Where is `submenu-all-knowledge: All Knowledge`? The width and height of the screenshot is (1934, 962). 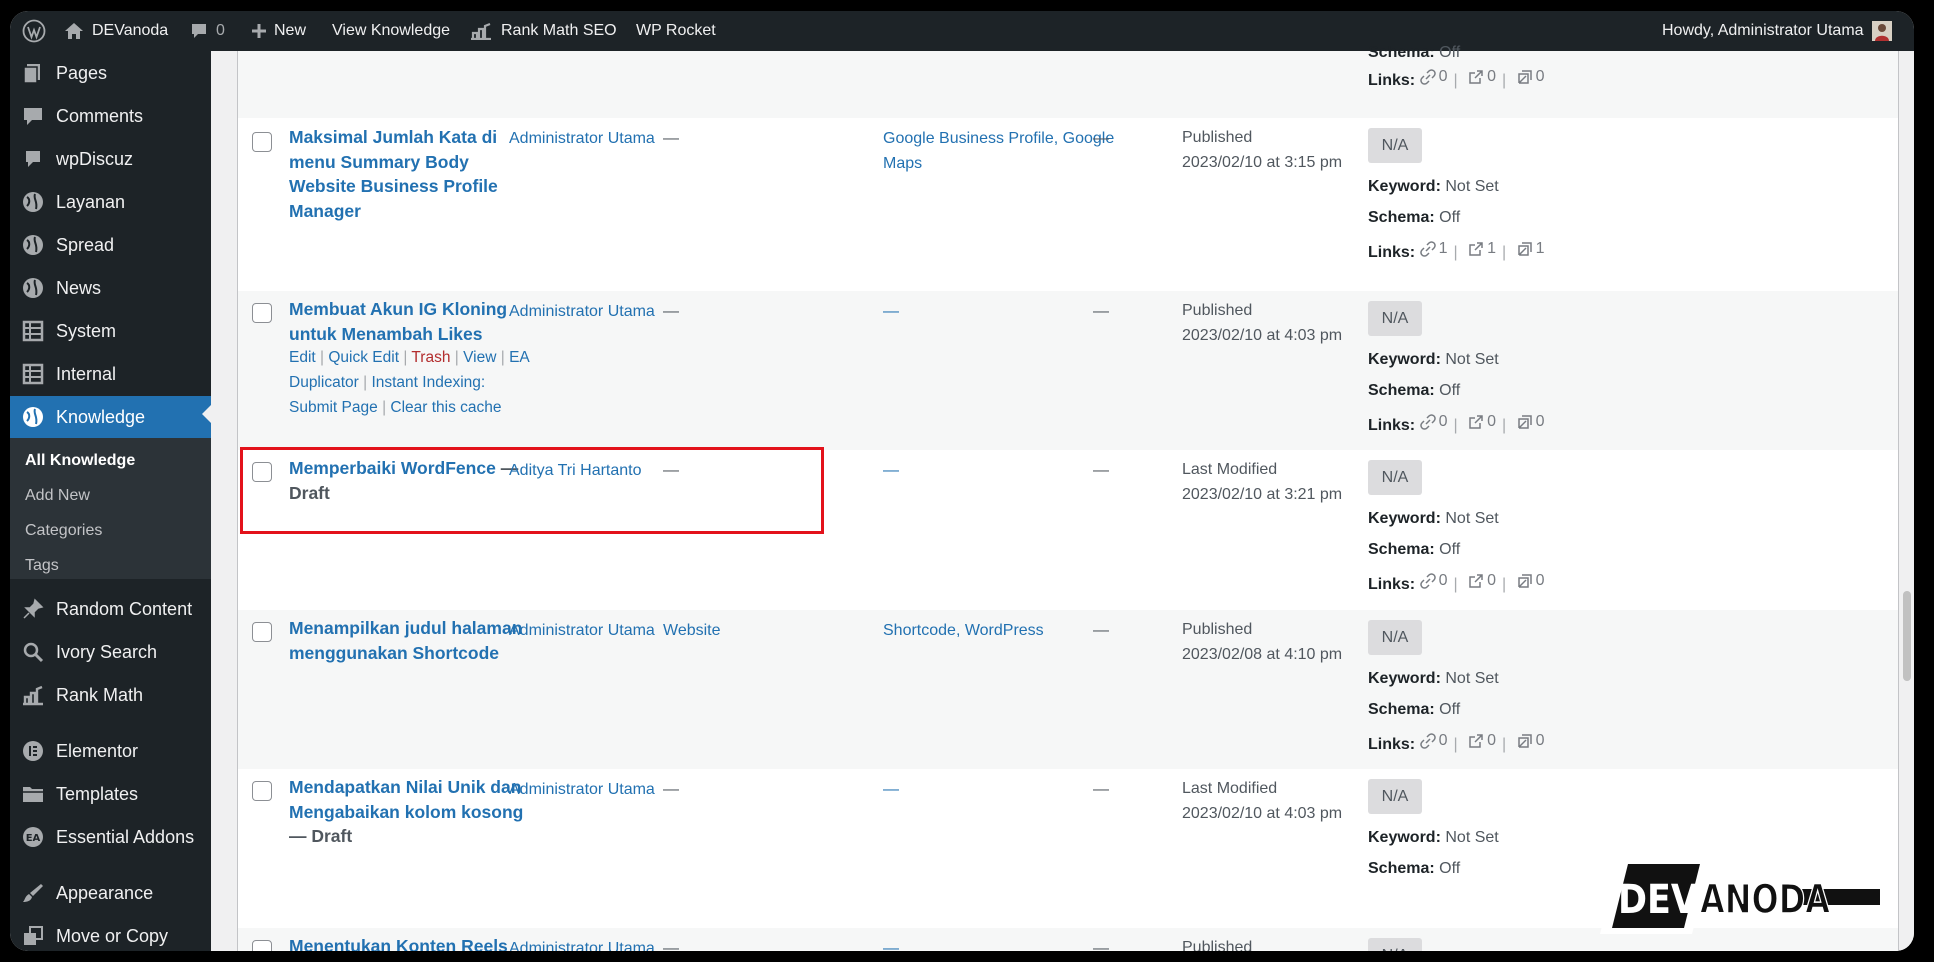 submenu-all-knowledge: All Knowledge is located at coordinates (80, 461).